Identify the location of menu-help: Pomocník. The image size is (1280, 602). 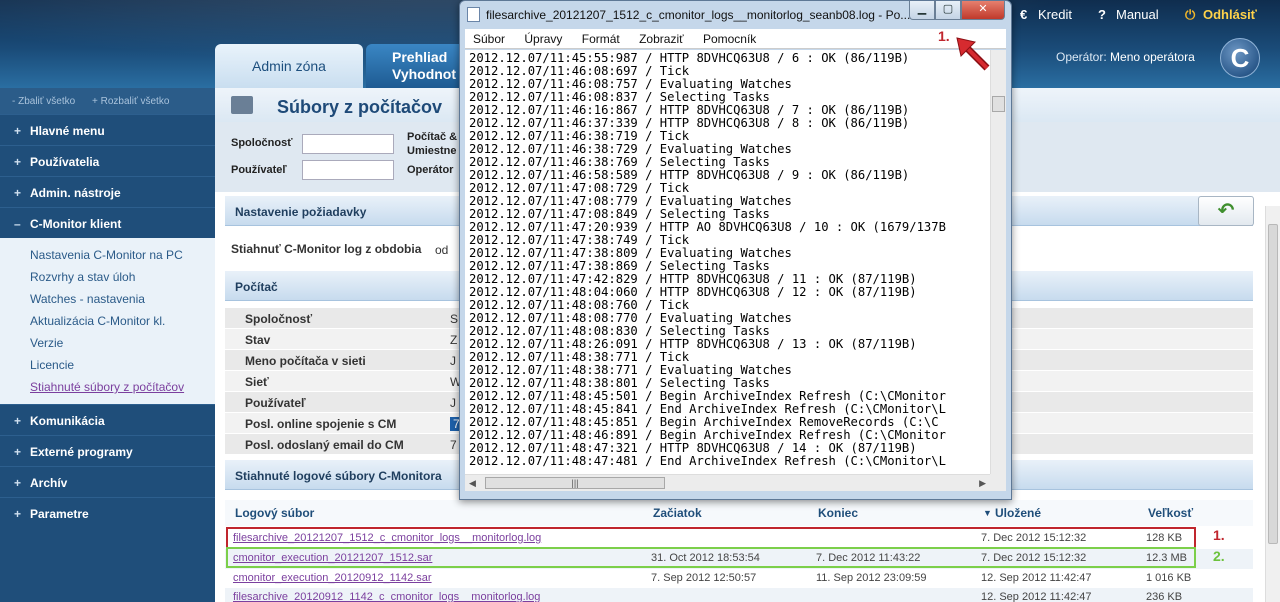
(729, 39).